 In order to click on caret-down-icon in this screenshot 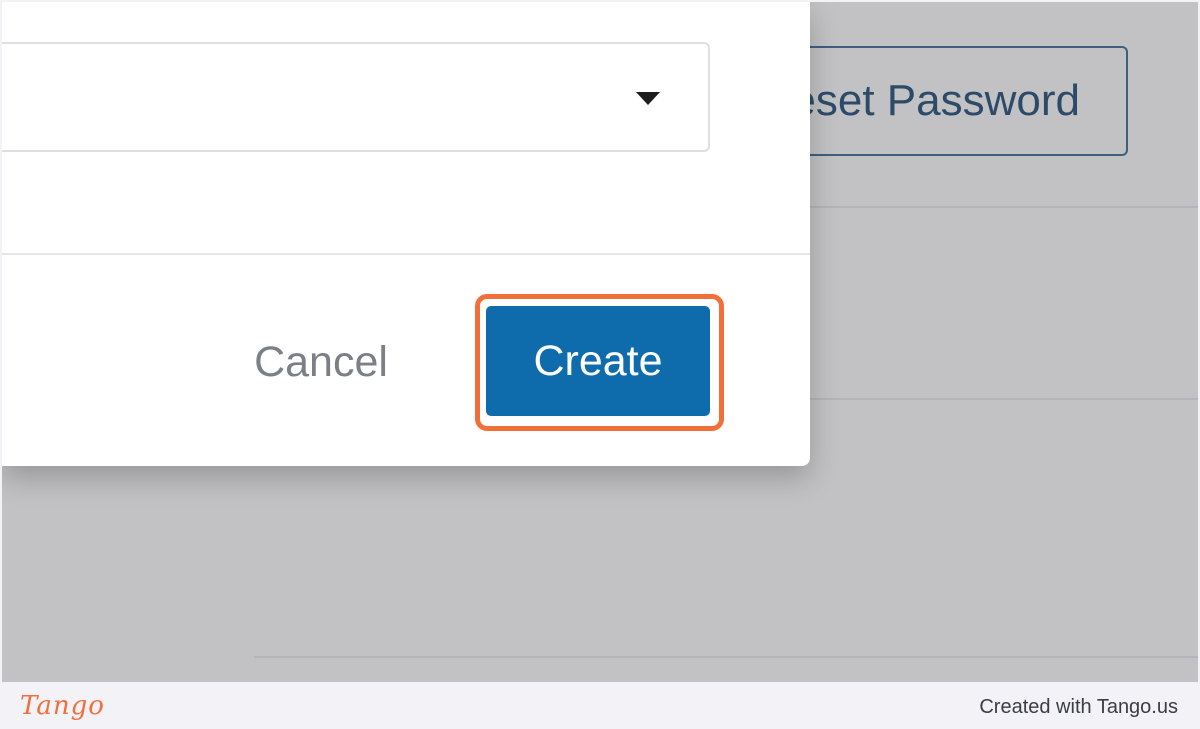, I will do `click(648, 98)`.